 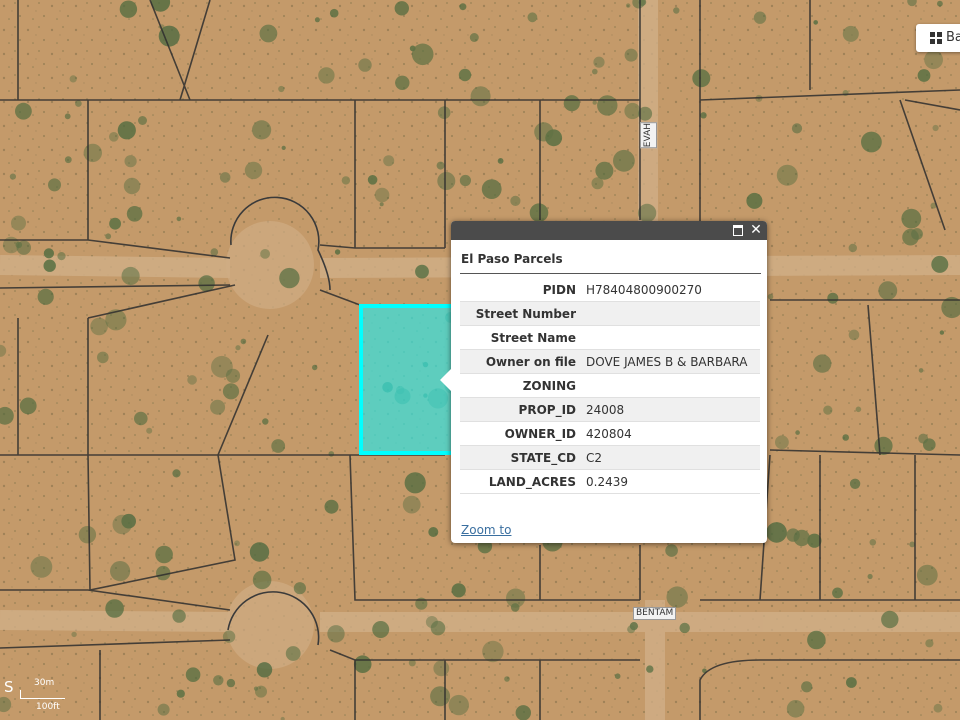 I want to click on close-icon: ✕, so click(x=756, y=230).